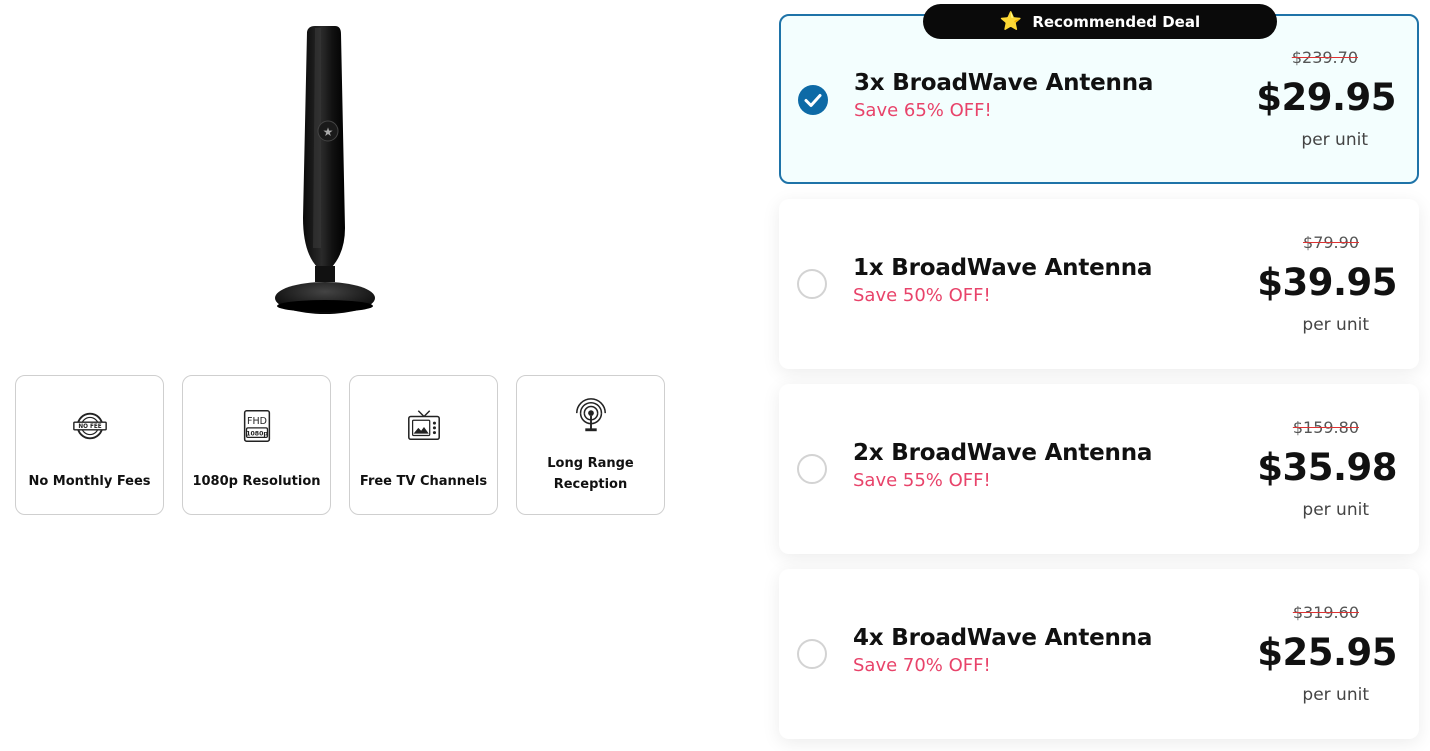 The image size is (1430, 751). What do you see at coordinates (922, 480) in the screenshot?
I see `offer-savings: Save 55% OFF!` at bounding box center [922, 480].